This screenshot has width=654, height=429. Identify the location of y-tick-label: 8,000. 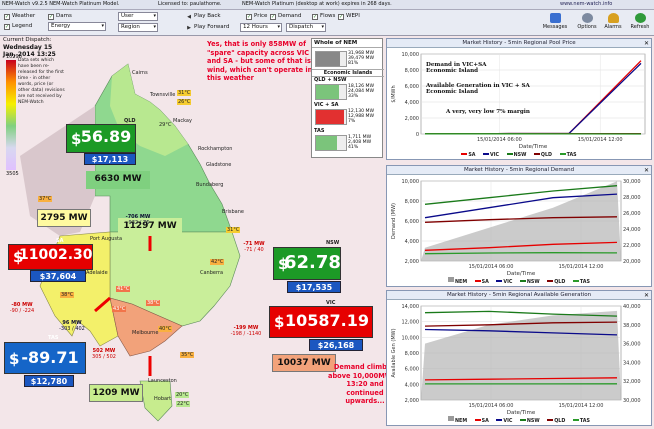
(412, 354).